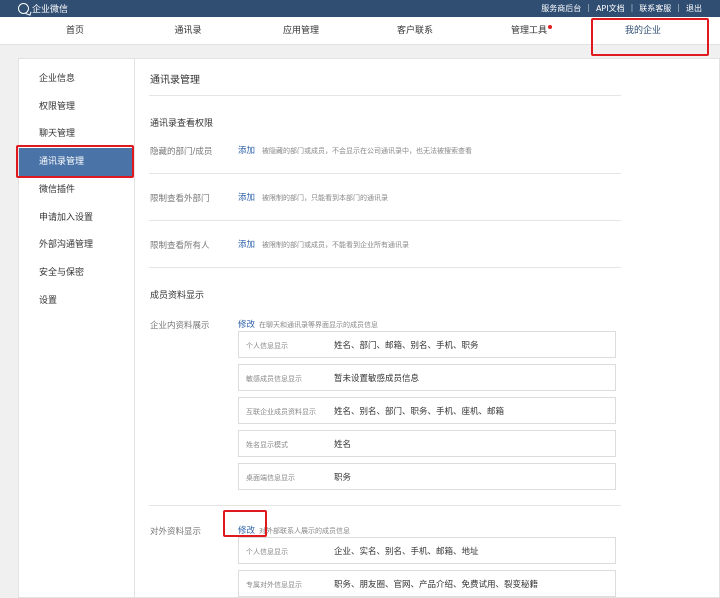 This screenshot has width=720, height=598. What do you see at coordinates (180, 326) in the screenshot?
I see `row-label-internal-display: 企业内资料展示` at bounding box center [180, 326].